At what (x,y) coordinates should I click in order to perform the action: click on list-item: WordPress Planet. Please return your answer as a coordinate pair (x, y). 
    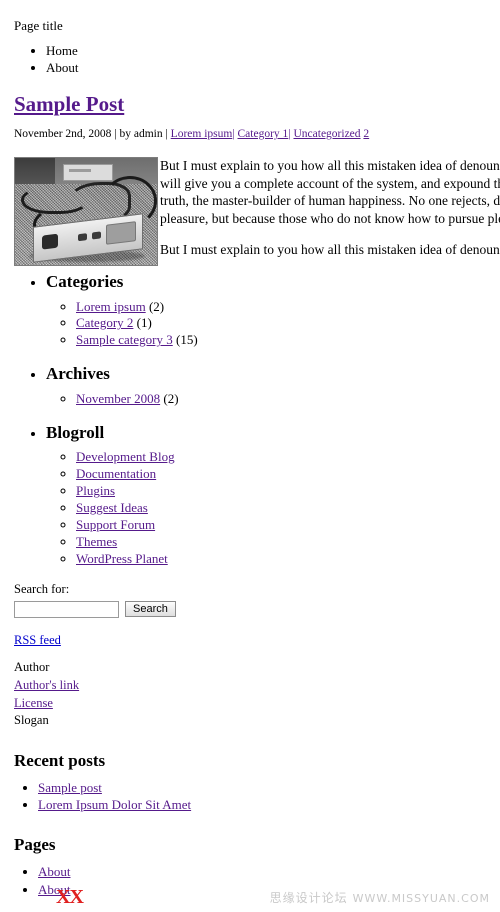
    Looking at the image, I should click on (288, 559).